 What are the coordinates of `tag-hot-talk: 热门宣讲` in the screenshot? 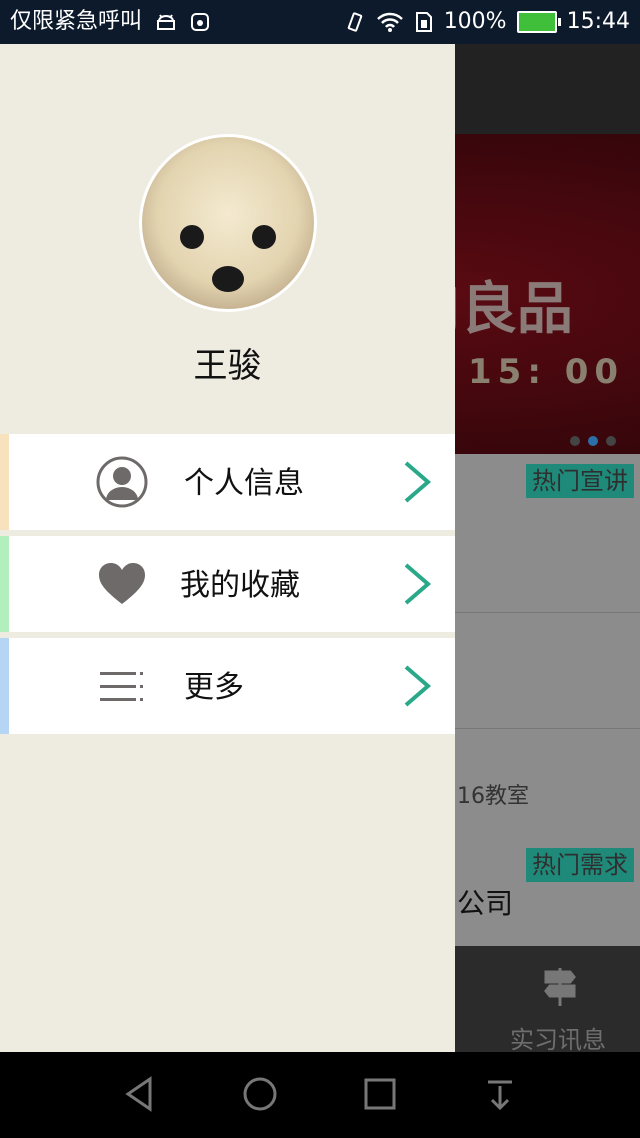 It's located at (580, 481).